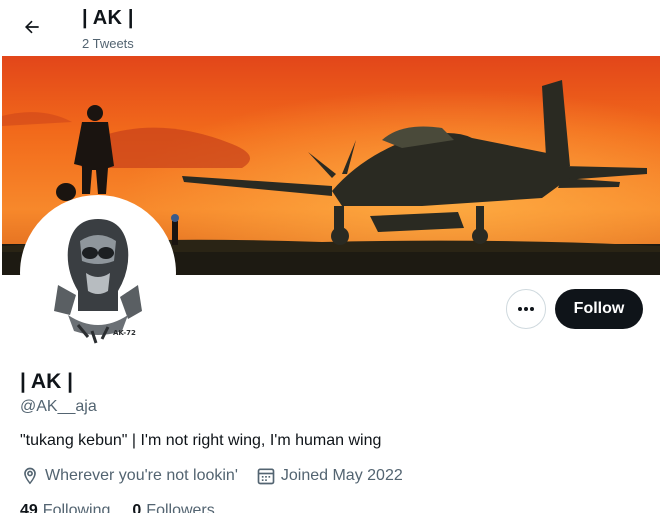 The image size is (660, 513). What do you see at coordinates (46, 381) in the screenshot?
I see `display-name: | AK |` at bounding box center [46, 381].